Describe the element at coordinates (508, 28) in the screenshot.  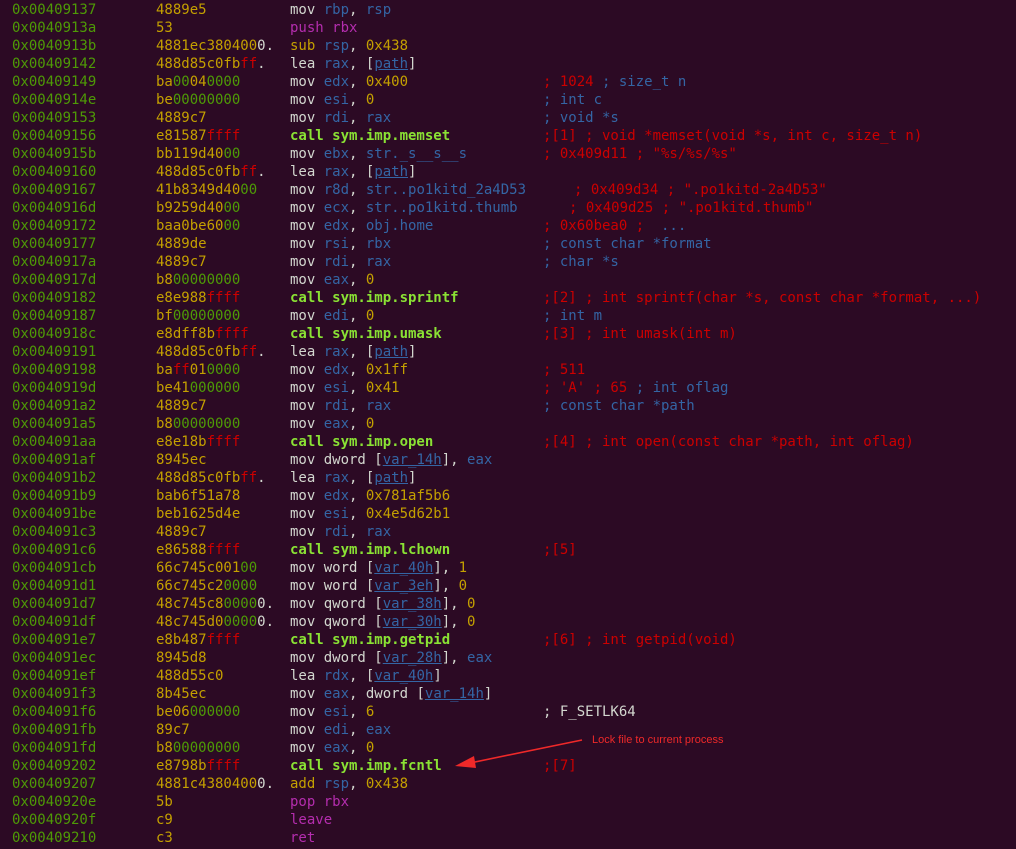
I see `listing-row: 0x0040913a 53 push rbx` at that location.